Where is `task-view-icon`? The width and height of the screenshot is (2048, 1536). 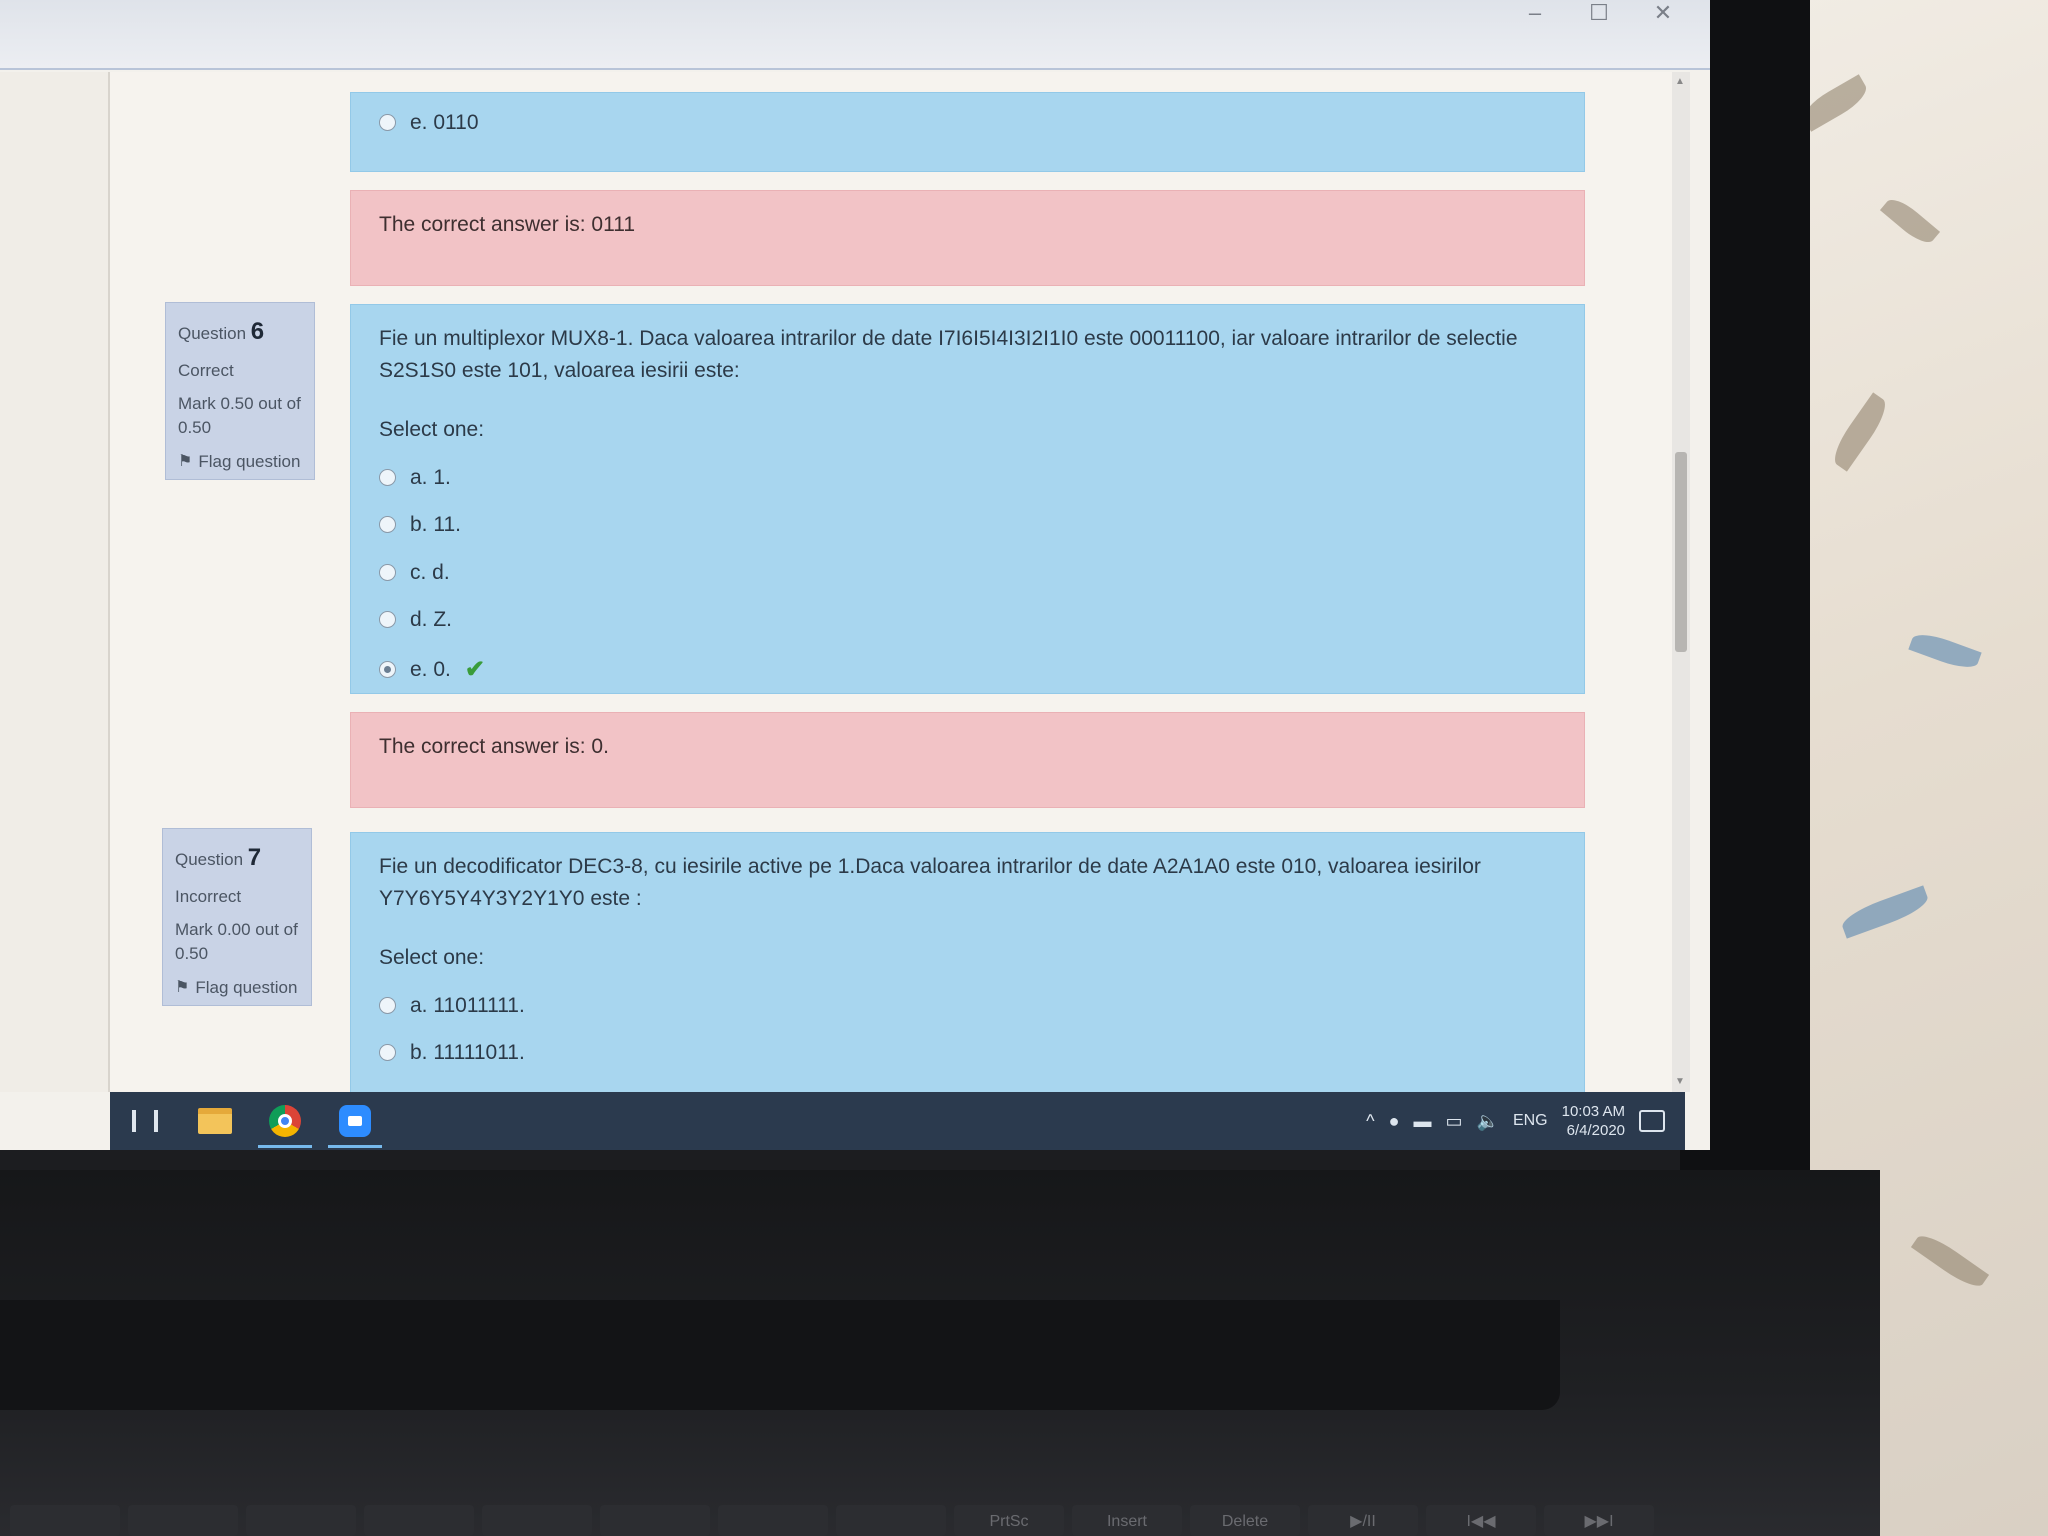
task-view-icon is located at coordinates (145, 1121).